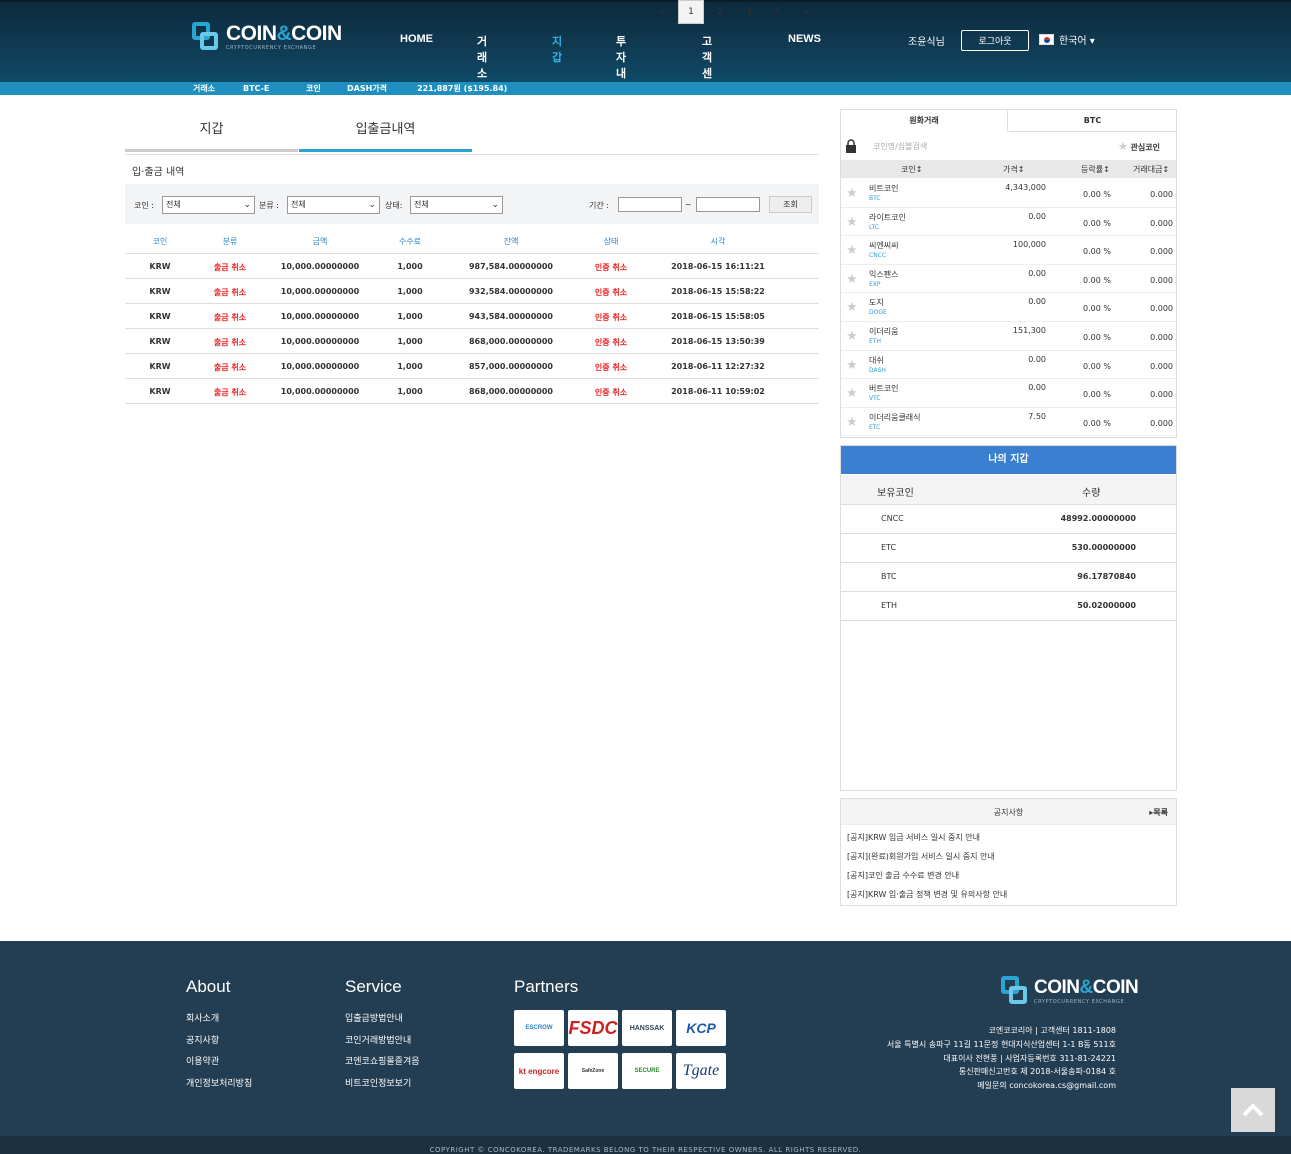  Describe the element at coordinates (202, 1060) in the screenshot. I see `footer-link-terms: 이용약관` at that location.